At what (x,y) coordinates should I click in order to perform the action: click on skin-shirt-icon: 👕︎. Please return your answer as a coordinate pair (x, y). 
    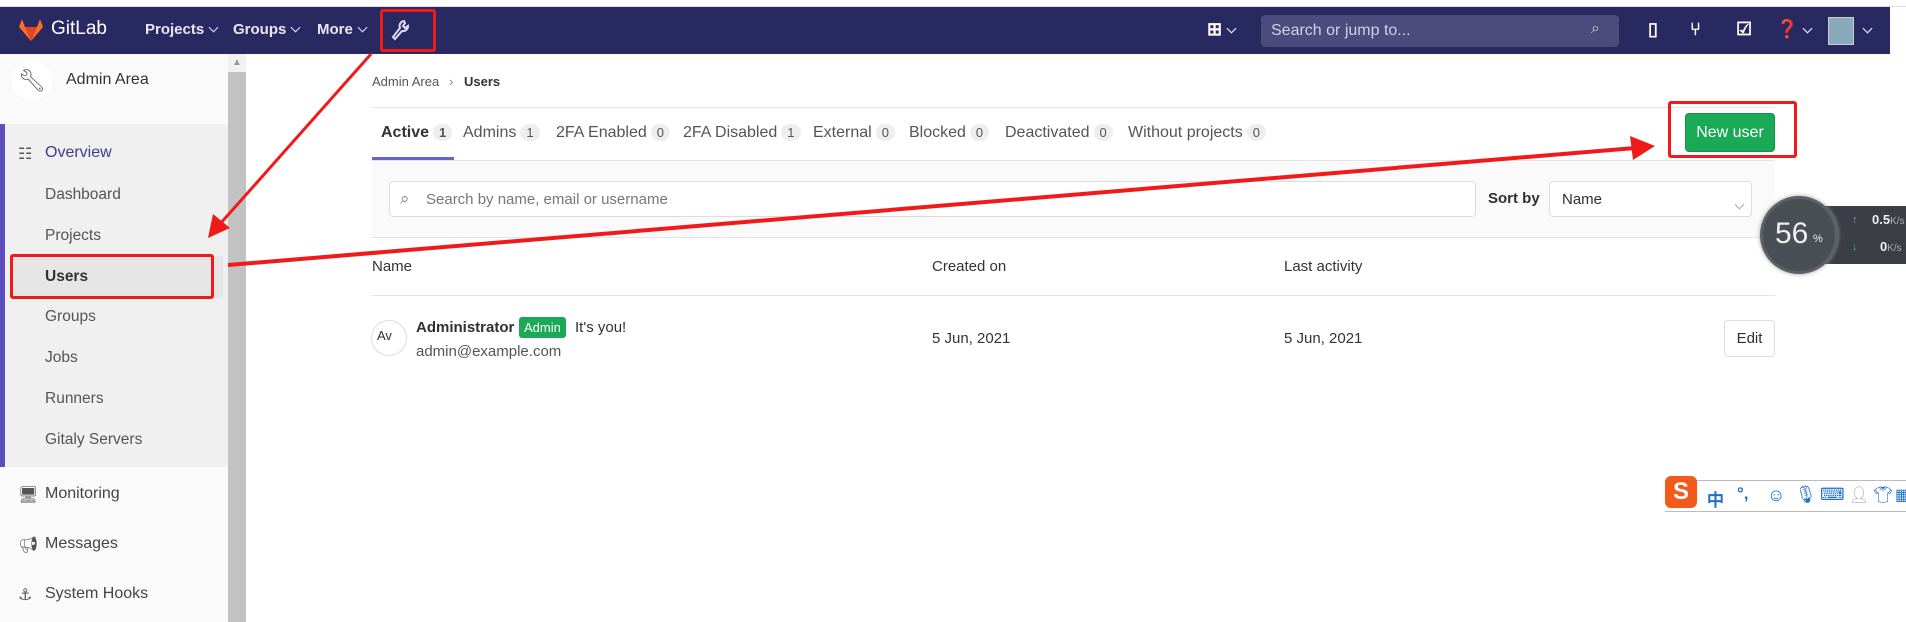
    Looking at the image, I should click on (1883, 495).